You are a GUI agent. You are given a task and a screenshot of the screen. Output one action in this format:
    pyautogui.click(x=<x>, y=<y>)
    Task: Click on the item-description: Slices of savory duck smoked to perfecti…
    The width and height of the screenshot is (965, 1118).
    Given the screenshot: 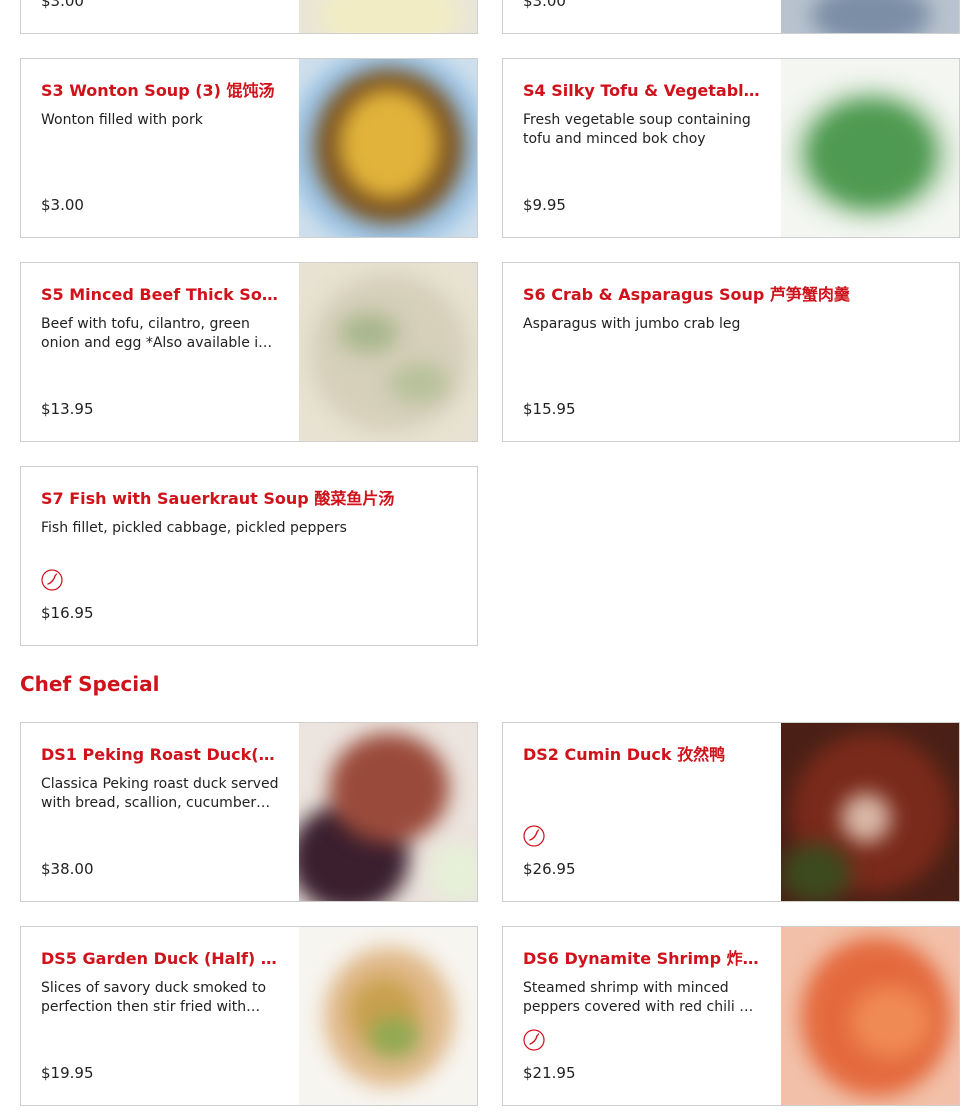 What is the action you would take?
    pyautogui.click(x=154, y=997)
    